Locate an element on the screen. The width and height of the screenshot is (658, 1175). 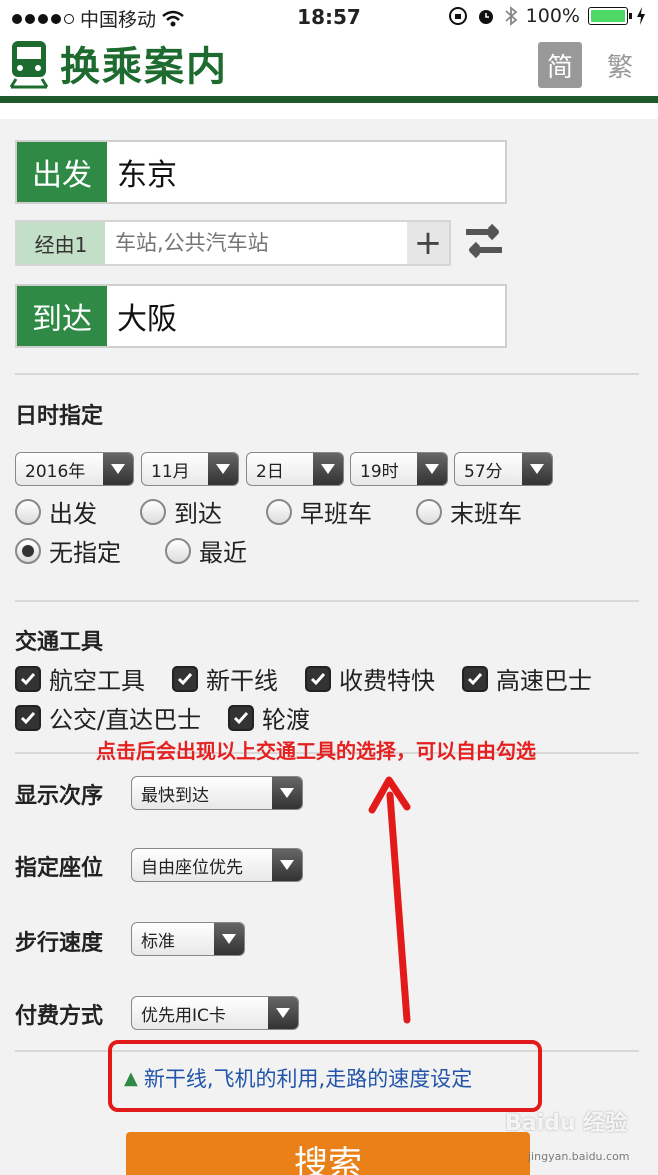
hour-select: 19时 is located at coordinates (399, 469).